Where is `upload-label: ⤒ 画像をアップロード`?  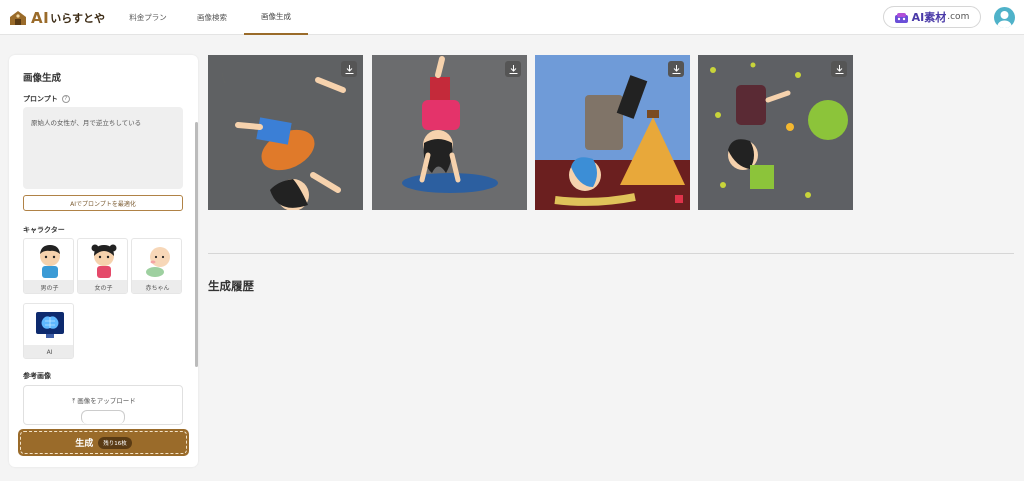
upload-label: ⤒ 画像をアップロード is located at coordinates (104, 401).